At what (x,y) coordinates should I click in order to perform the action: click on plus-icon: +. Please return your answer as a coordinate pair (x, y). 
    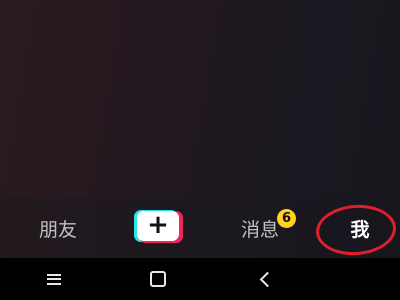
    Looking at the image, I should click on (158, 225).